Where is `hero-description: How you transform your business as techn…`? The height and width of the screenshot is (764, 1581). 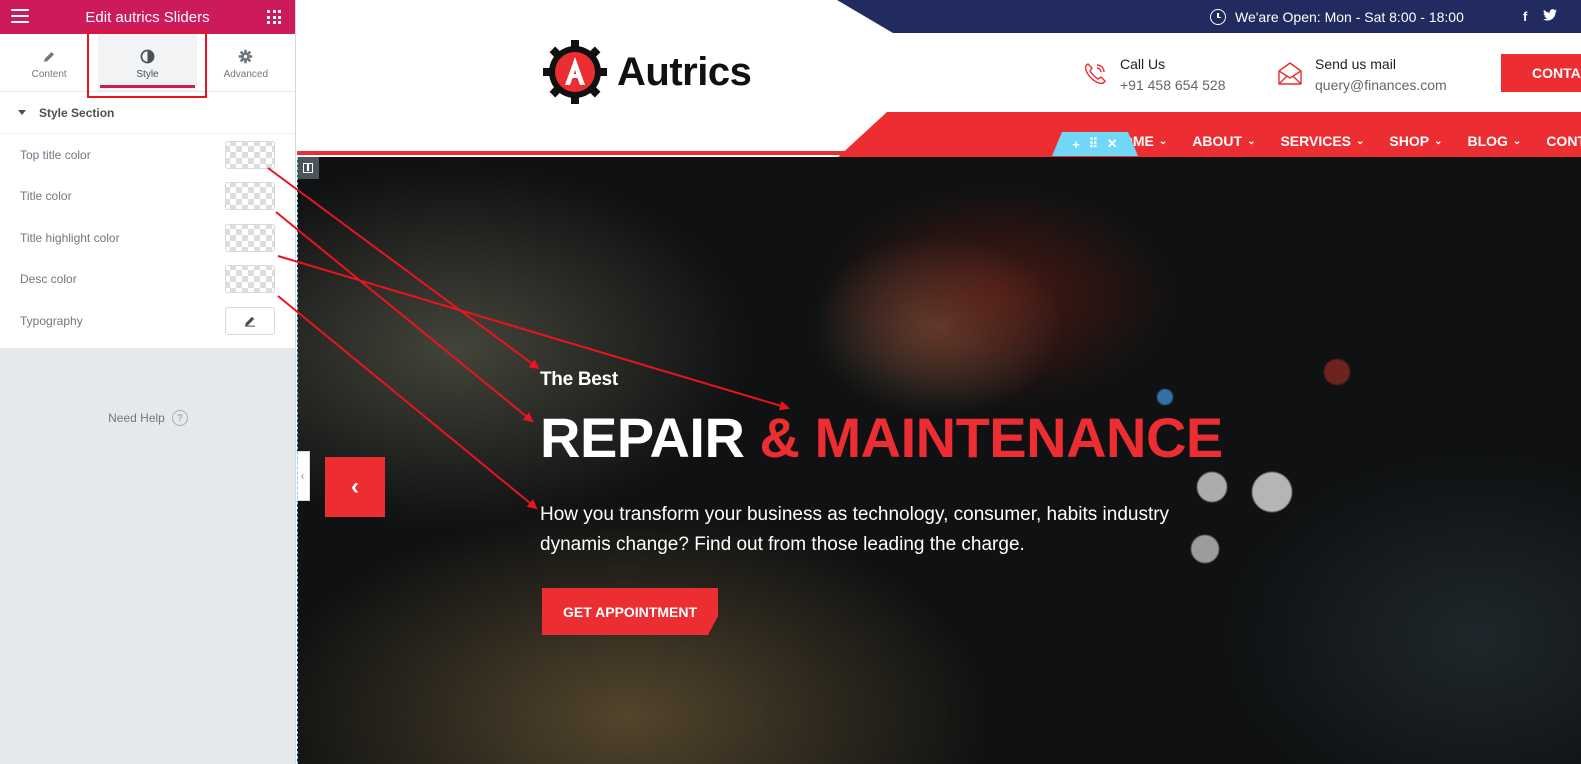 hero-description: How you transform your business as techn… is located at coordinates (855, 529).